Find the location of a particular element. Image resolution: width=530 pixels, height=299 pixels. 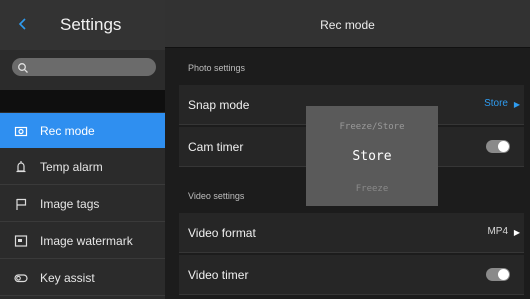

toggle-icon is located at coordinates (21, 278).